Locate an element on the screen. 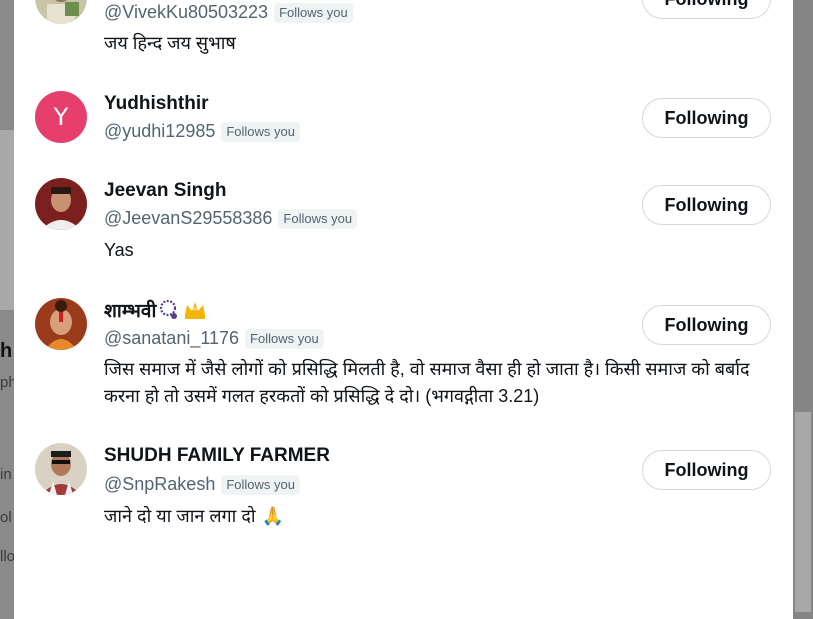 The image size is (813, 619). prayer-beads-icon is located at coordinates (169, 310).